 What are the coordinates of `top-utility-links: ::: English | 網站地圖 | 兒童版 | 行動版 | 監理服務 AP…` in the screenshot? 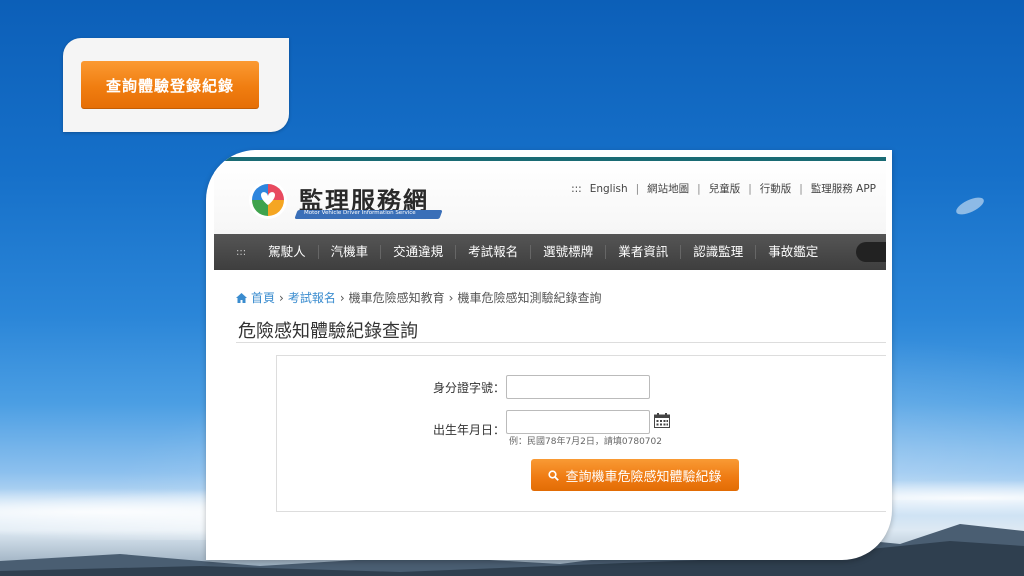 It's located at (723, 188).